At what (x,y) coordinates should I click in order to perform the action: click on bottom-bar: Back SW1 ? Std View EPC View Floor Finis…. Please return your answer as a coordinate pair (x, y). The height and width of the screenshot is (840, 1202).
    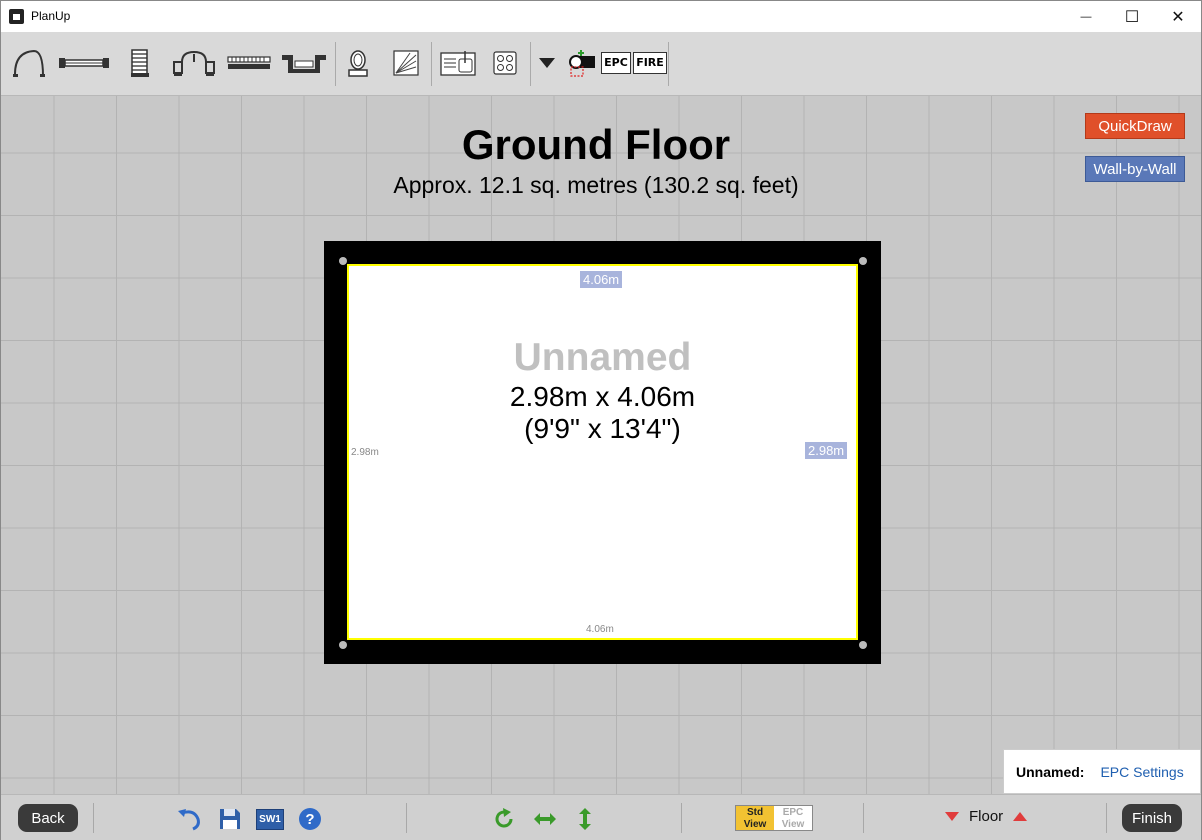
    Looking at the image, I should click on (601, 817).